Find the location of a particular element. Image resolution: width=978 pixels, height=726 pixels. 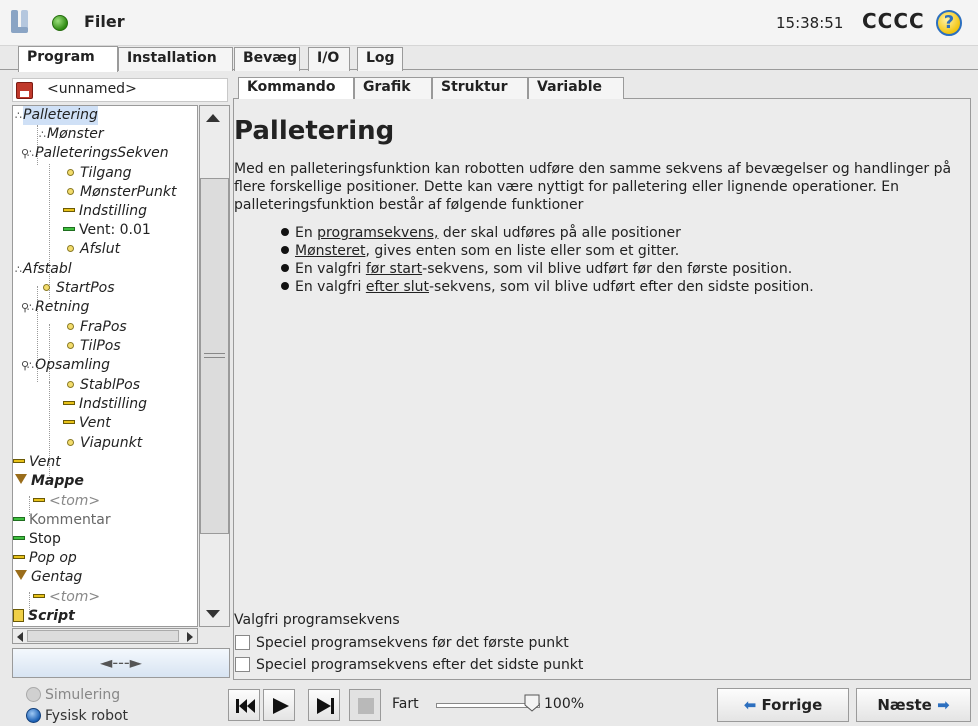

scroll-left-icon is located at coordinates (20, 637).